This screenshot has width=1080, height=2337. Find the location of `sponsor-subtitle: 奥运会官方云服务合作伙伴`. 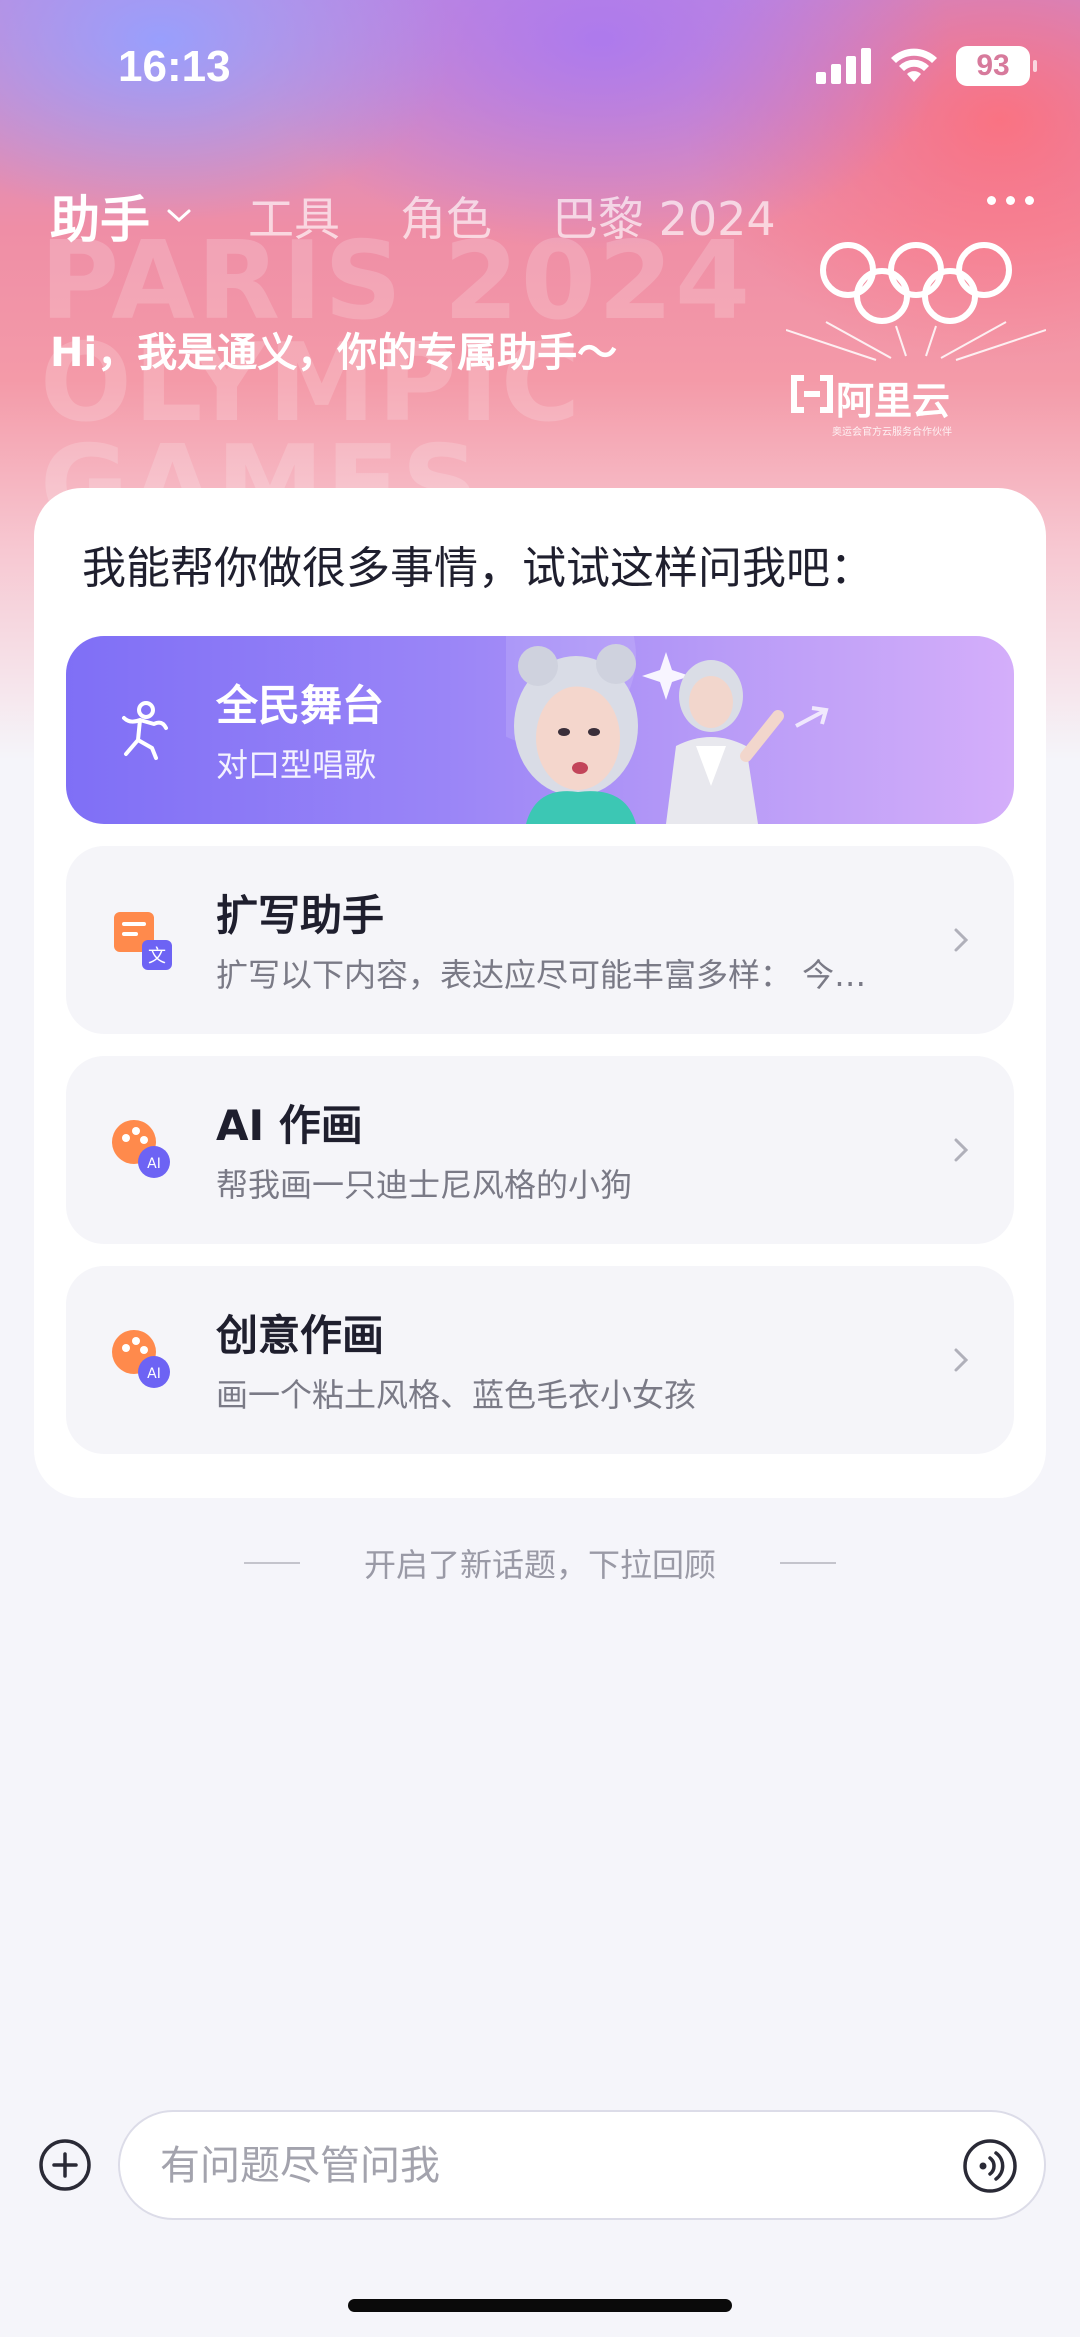

sponsor-subtitle: 奥运会官方云服务合作伙伴 is located at coordinates (892, 432).